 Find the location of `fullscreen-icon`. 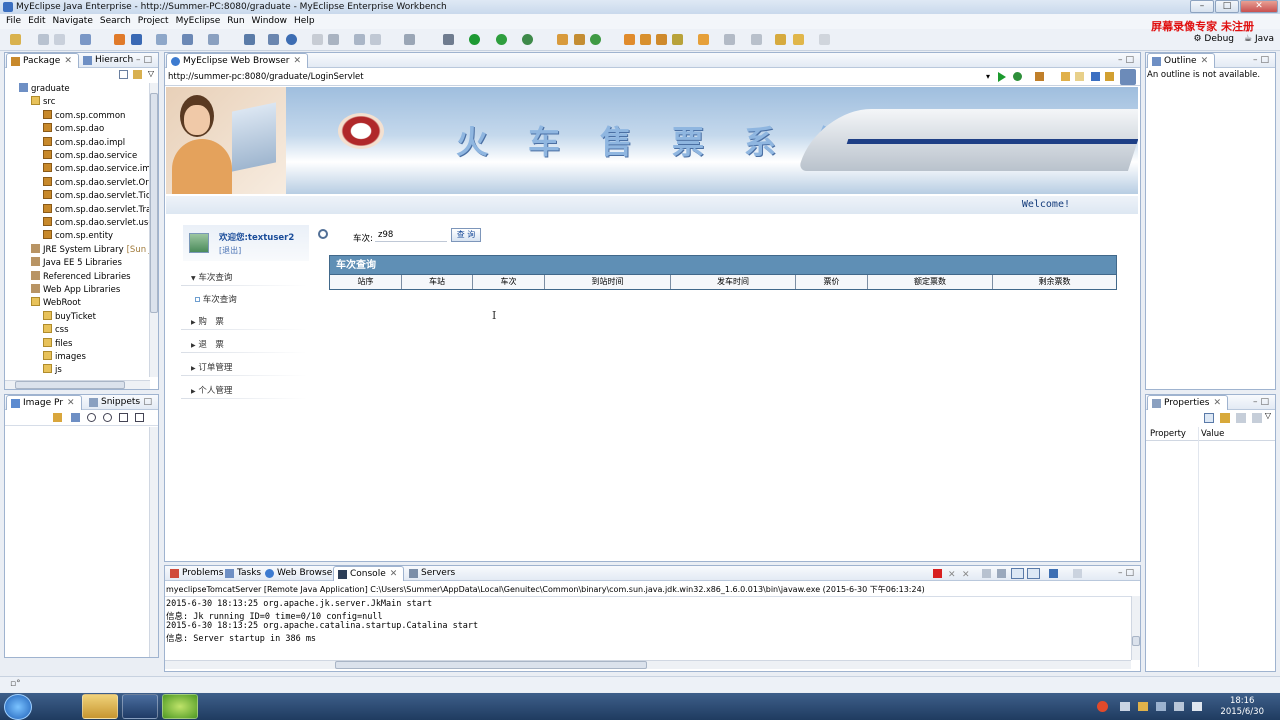

fullscreen-icon is located at coordinates (139, 417).